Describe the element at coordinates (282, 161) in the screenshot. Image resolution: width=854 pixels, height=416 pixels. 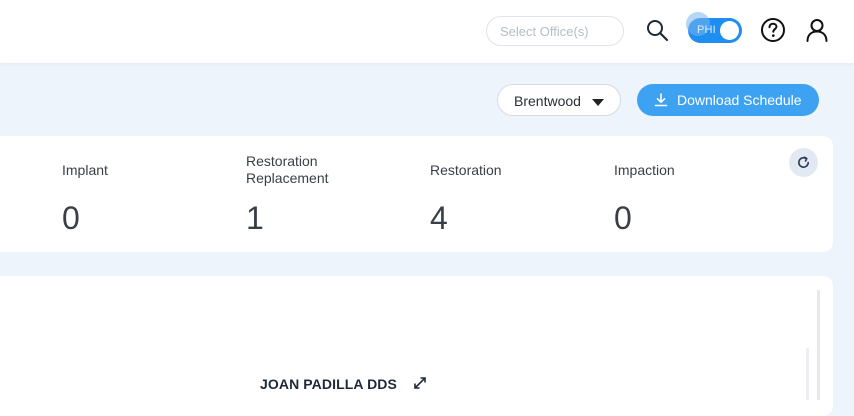
I see `stat-label-line-1: Restoration` at that location.